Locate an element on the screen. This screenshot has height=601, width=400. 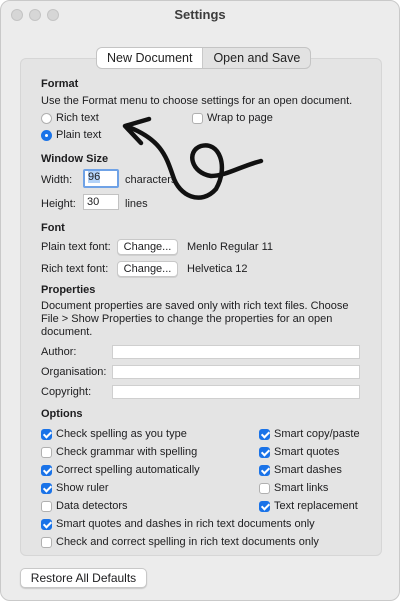
height-unit: lines is located at coordinates (136, 204).